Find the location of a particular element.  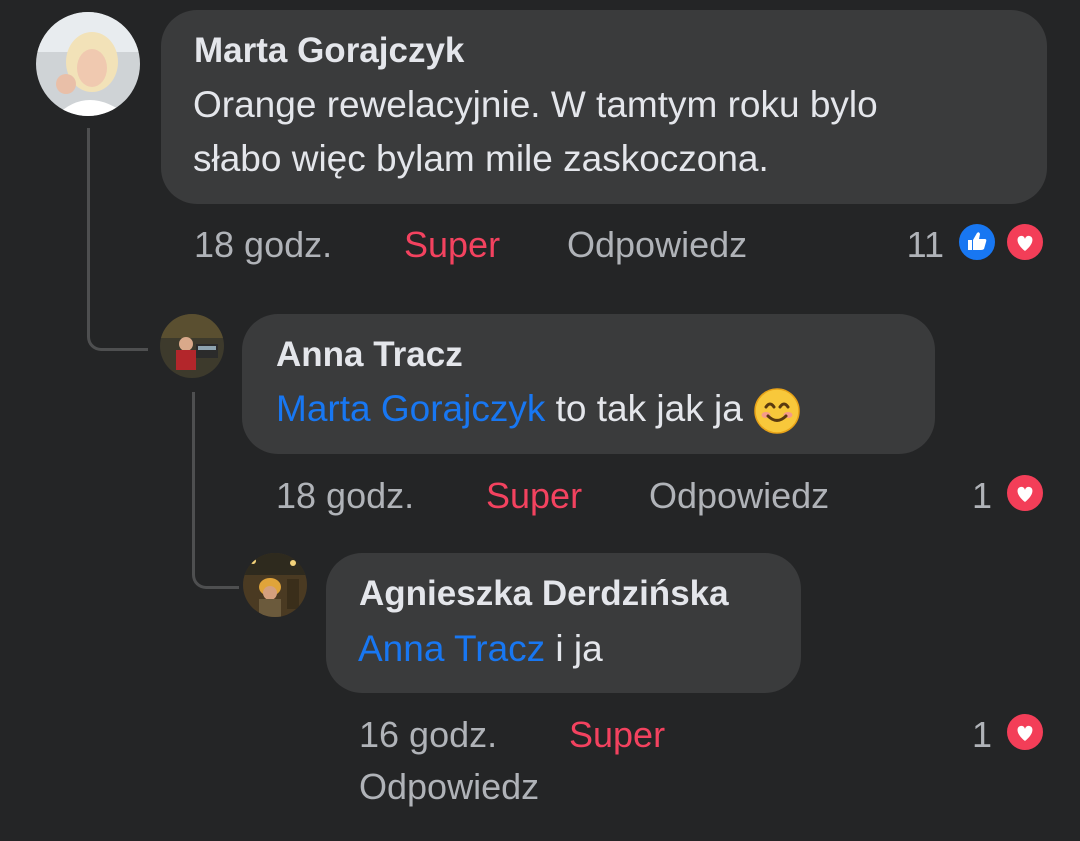

comment-timestamp: 16 godz. is located at coordinates (428, 735).